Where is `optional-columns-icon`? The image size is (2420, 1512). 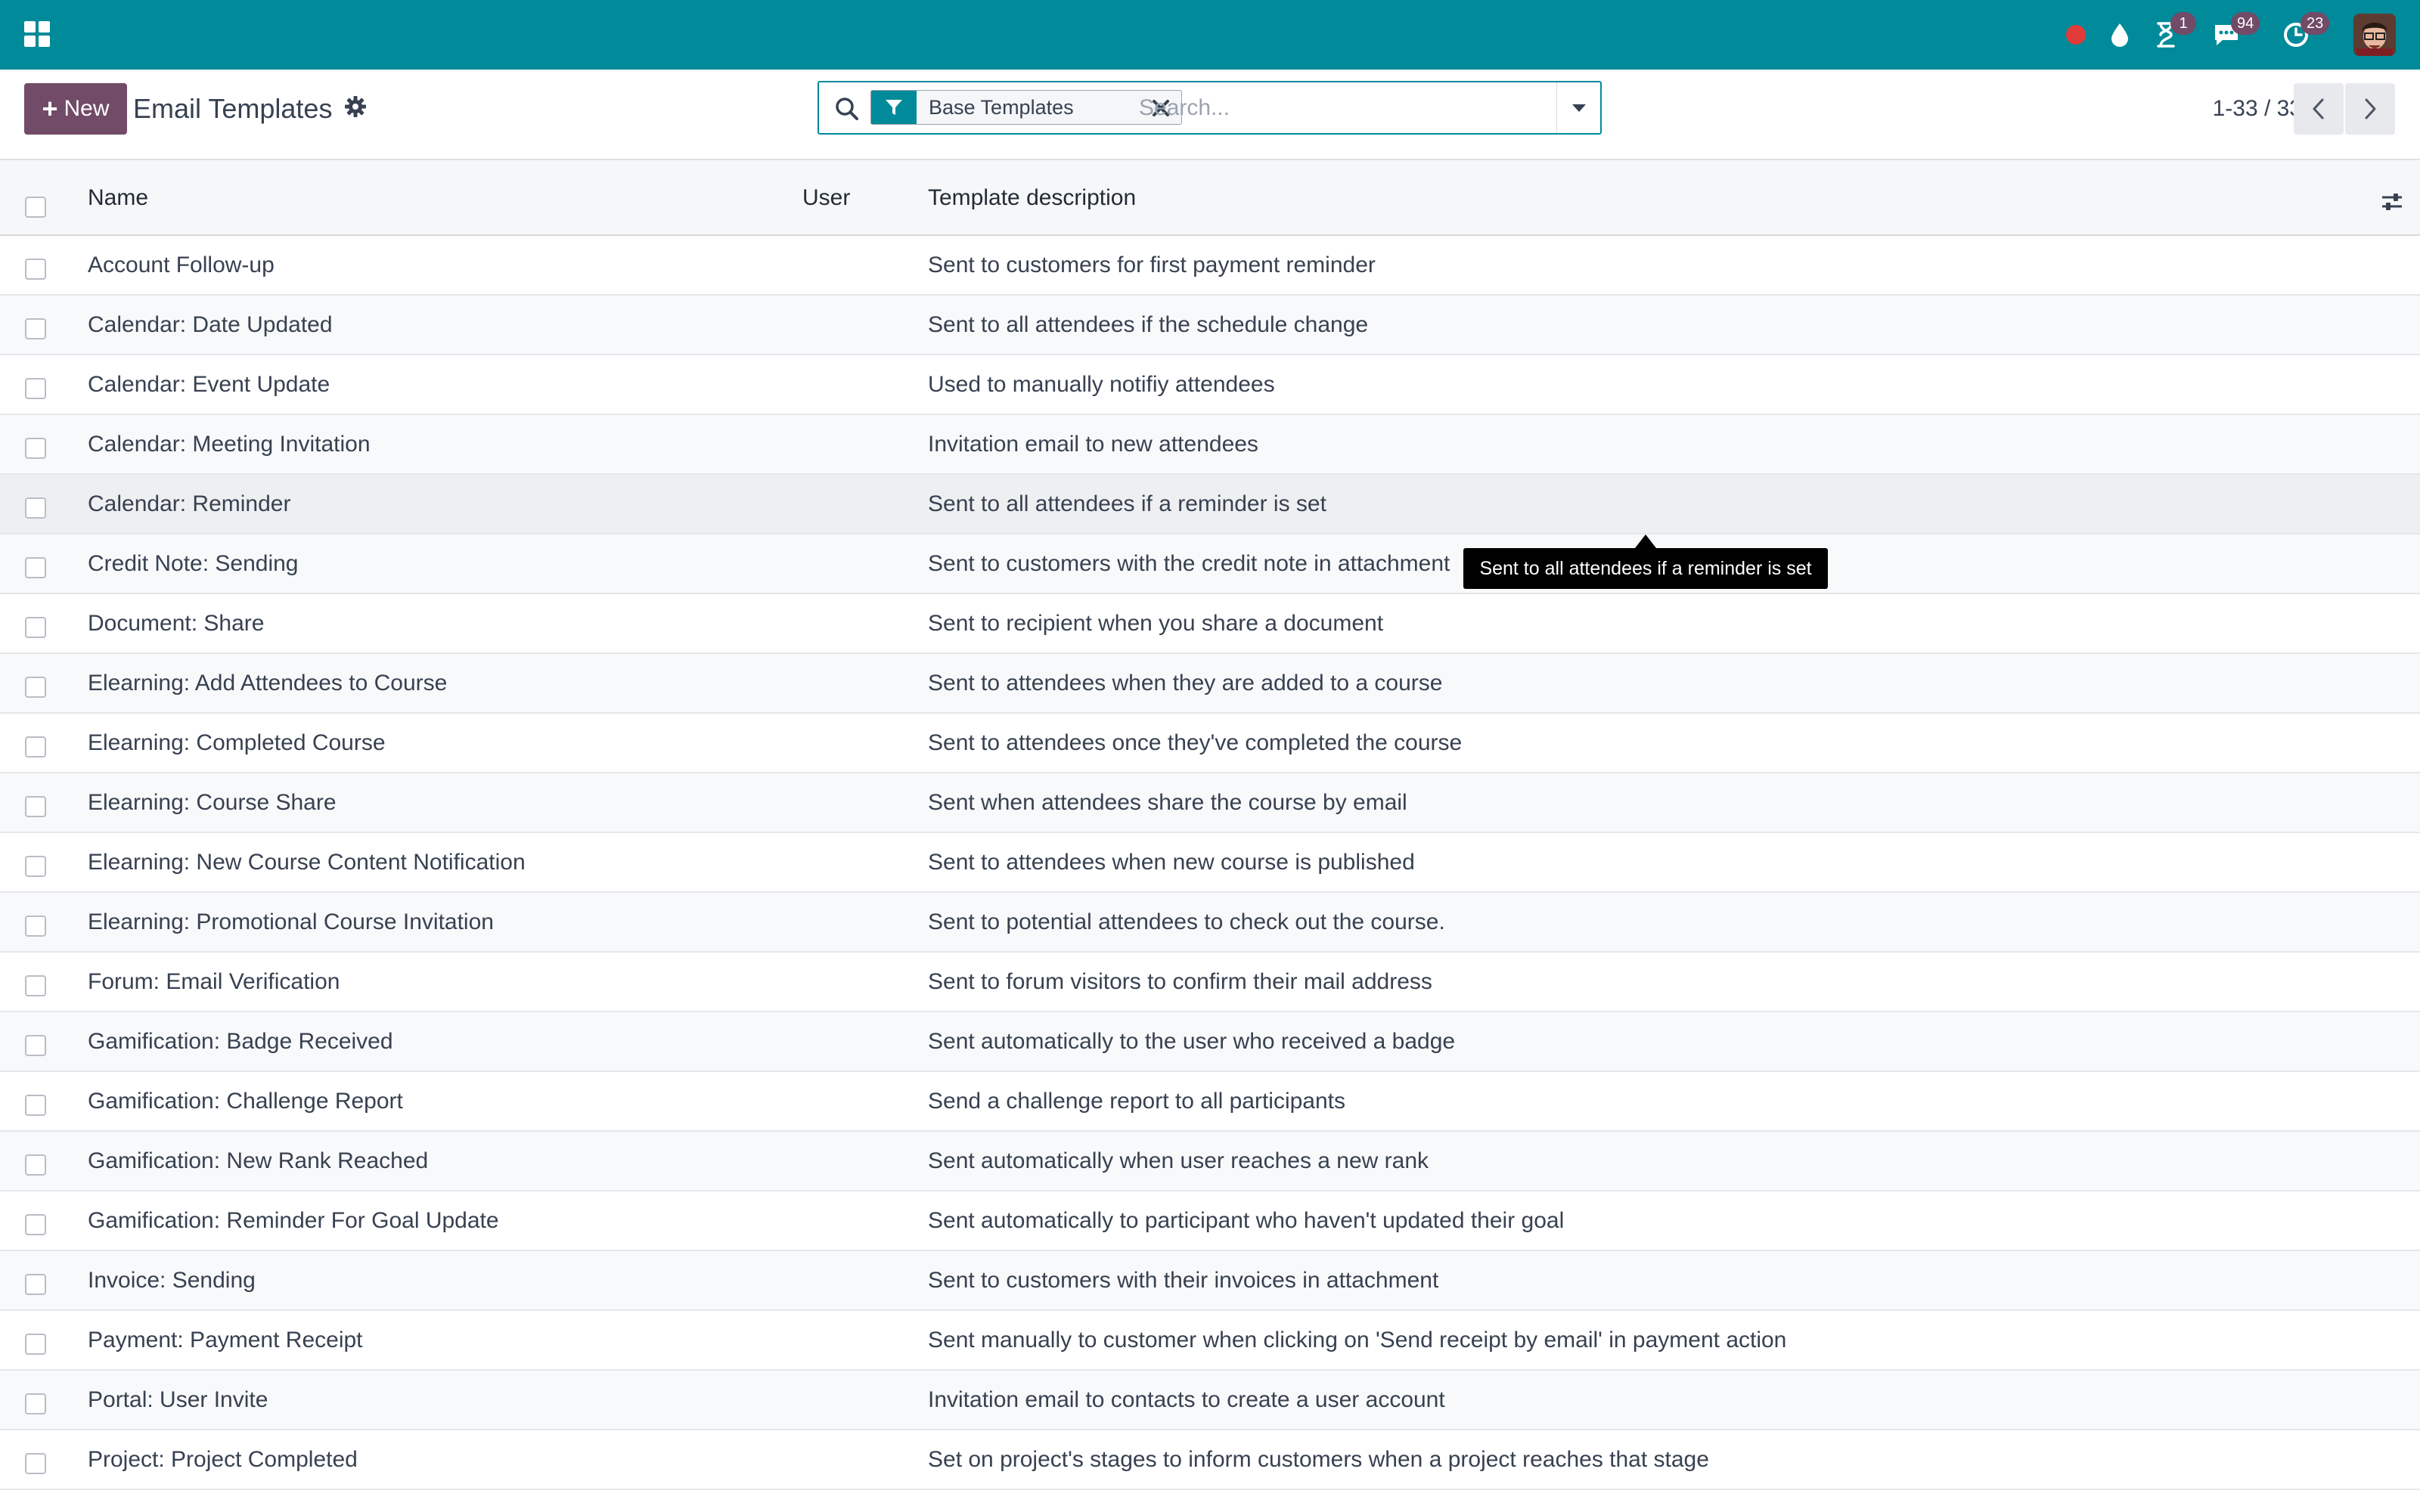
optional-columns-icon is located at coordinates (2392, 202).